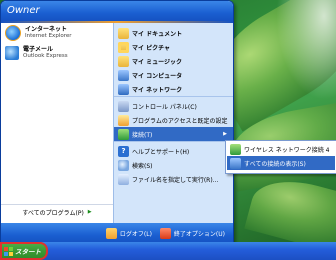 The image size is (336, 260). I want to click on submenu-arrow-icon: ▶, so click(225, 134).